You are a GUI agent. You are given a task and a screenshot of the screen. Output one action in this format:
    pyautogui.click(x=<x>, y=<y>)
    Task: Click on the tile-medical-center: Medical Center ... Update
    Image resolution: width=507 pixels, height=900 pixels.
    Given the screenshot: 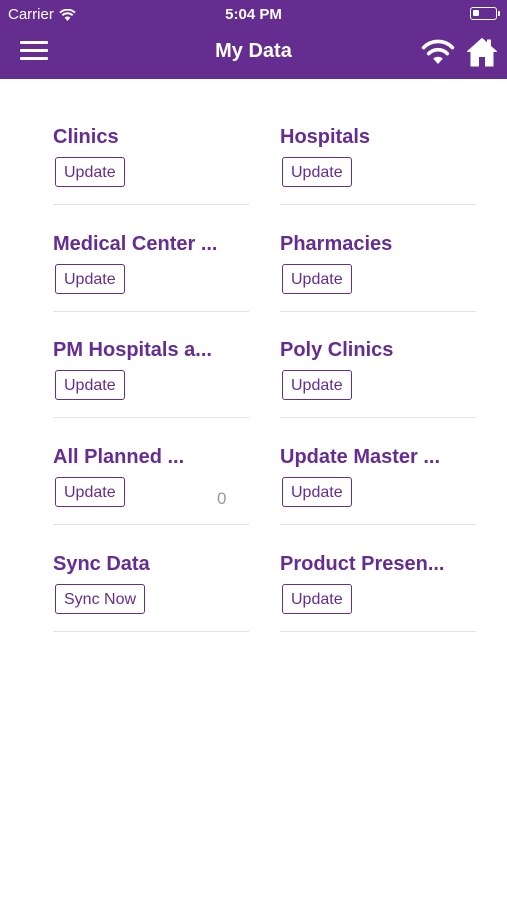 What is the action you would take?
    pyautogui.click(x=151, y=249)
    